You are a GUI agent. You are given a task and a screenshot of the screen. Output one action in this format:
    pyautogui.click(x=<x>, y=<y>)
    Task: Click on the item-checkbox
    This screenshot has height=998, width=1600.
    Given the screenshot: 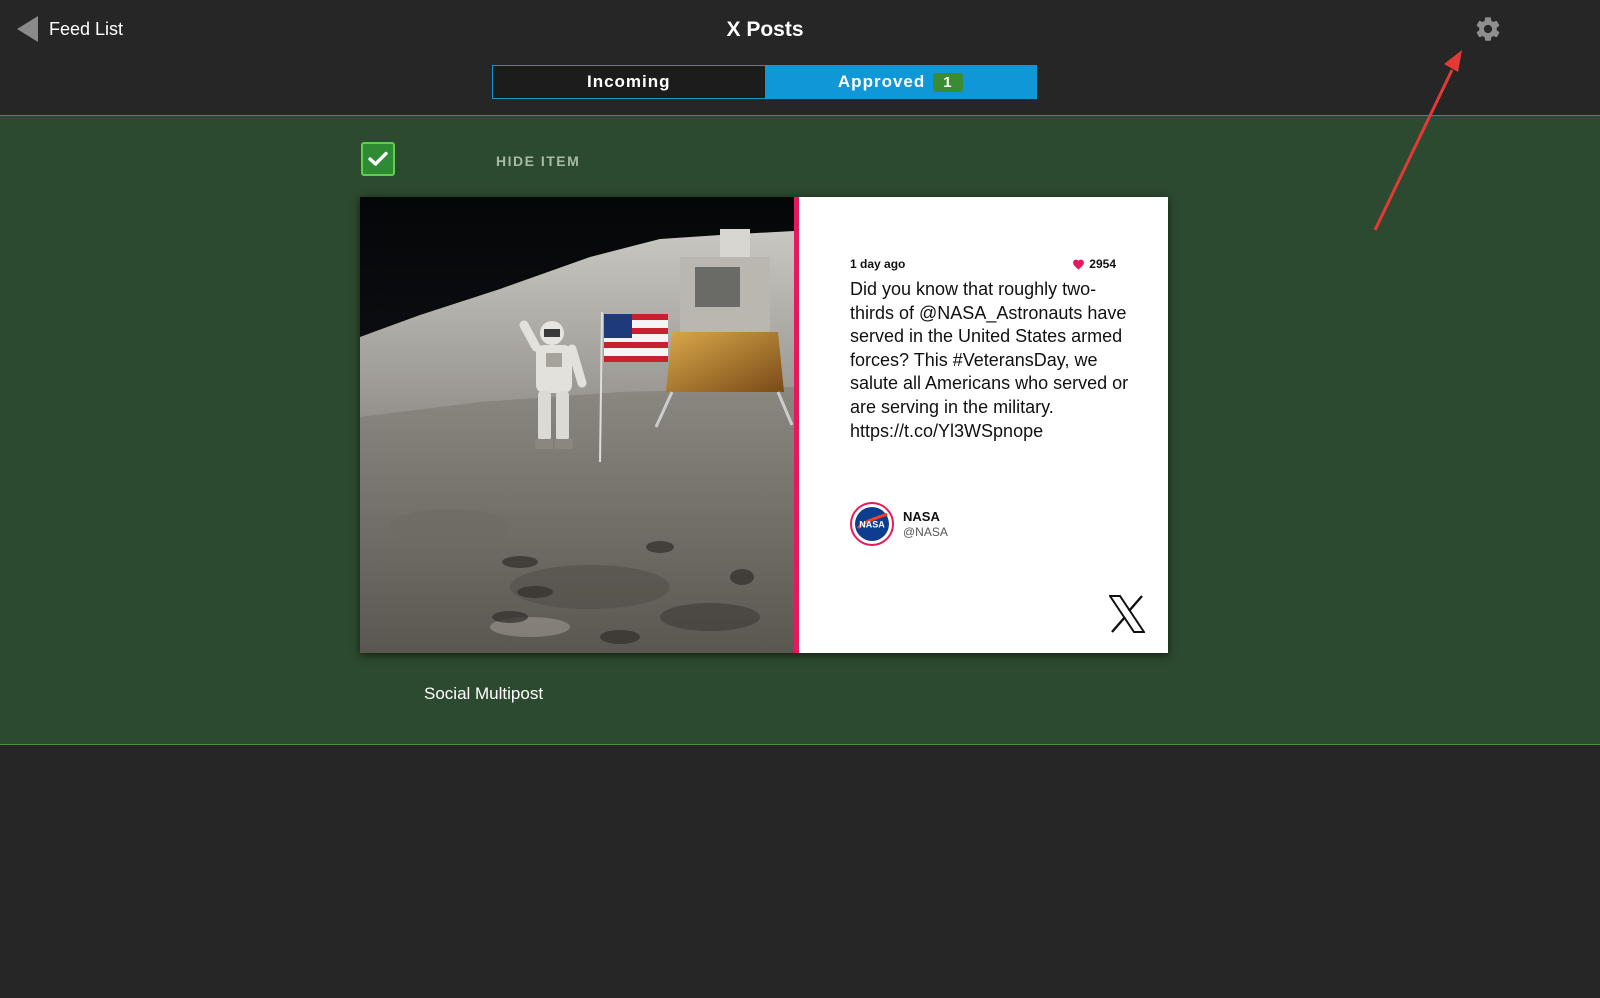 What is the action you would take?
    pyautogui.click(x=378, y=159)
    